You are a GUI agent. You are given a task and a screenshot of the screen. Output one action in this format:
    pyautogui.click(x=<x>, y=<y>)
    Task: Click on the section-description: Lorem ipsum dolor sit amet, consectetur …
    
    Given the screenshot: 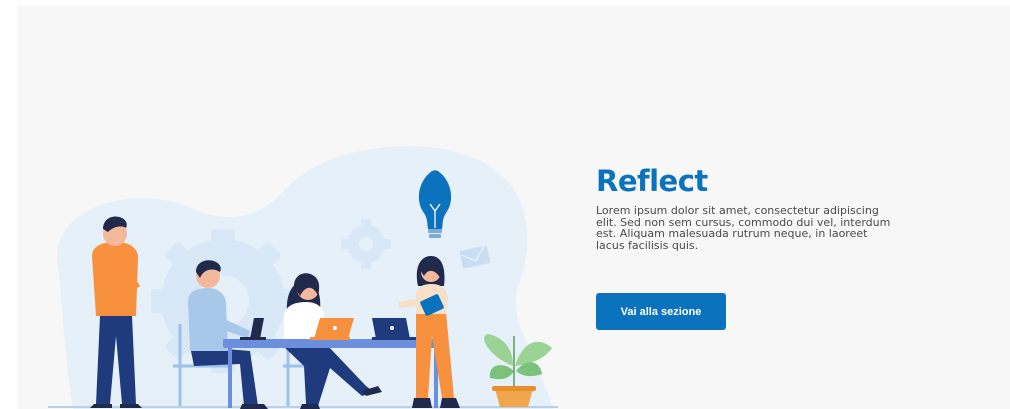 What is the action you would take?
    pyautogui.click(x=743, y=228)
    